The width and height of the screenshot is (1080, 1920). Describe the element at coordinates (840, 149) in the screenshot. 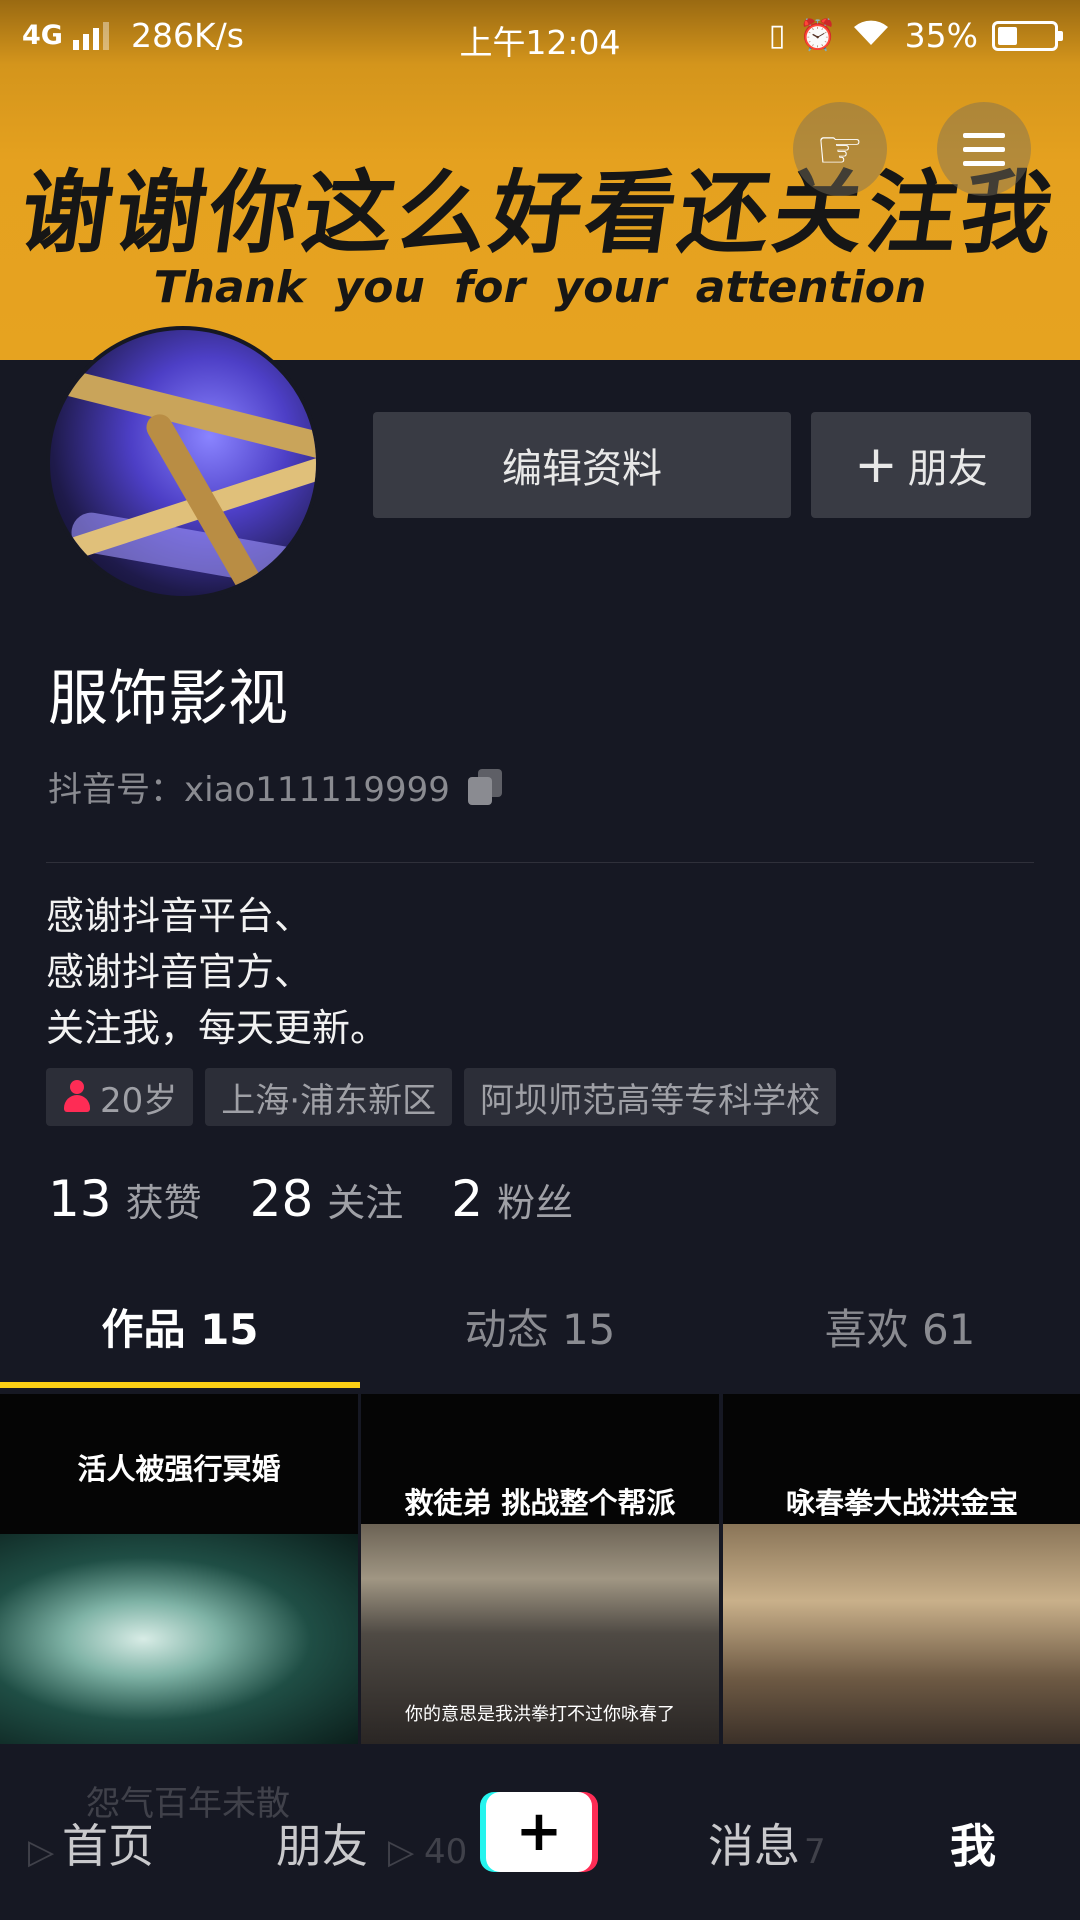

I see `hand-pointing-icon: ☞` at that location.